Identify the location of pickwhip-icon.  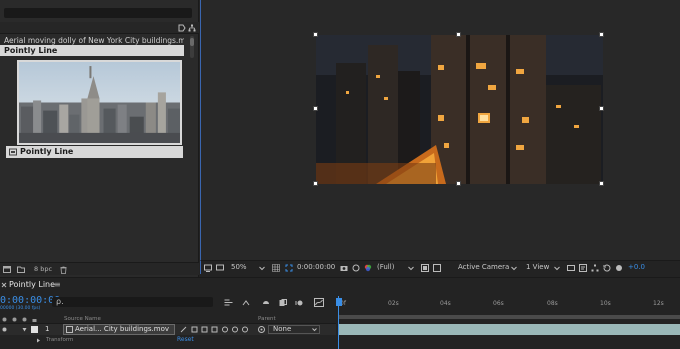
(261, 329).